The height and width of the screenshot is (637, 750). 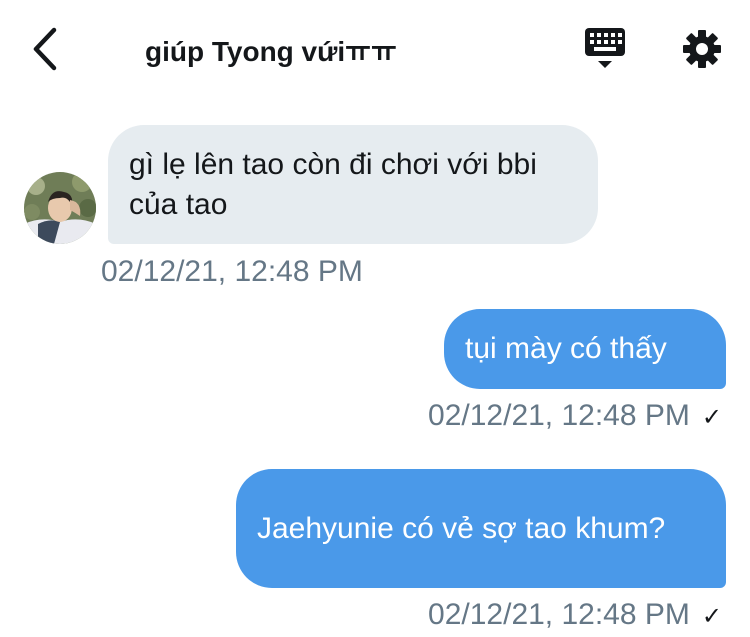 I want to click on avatar-image, so click(x=60, y=208).